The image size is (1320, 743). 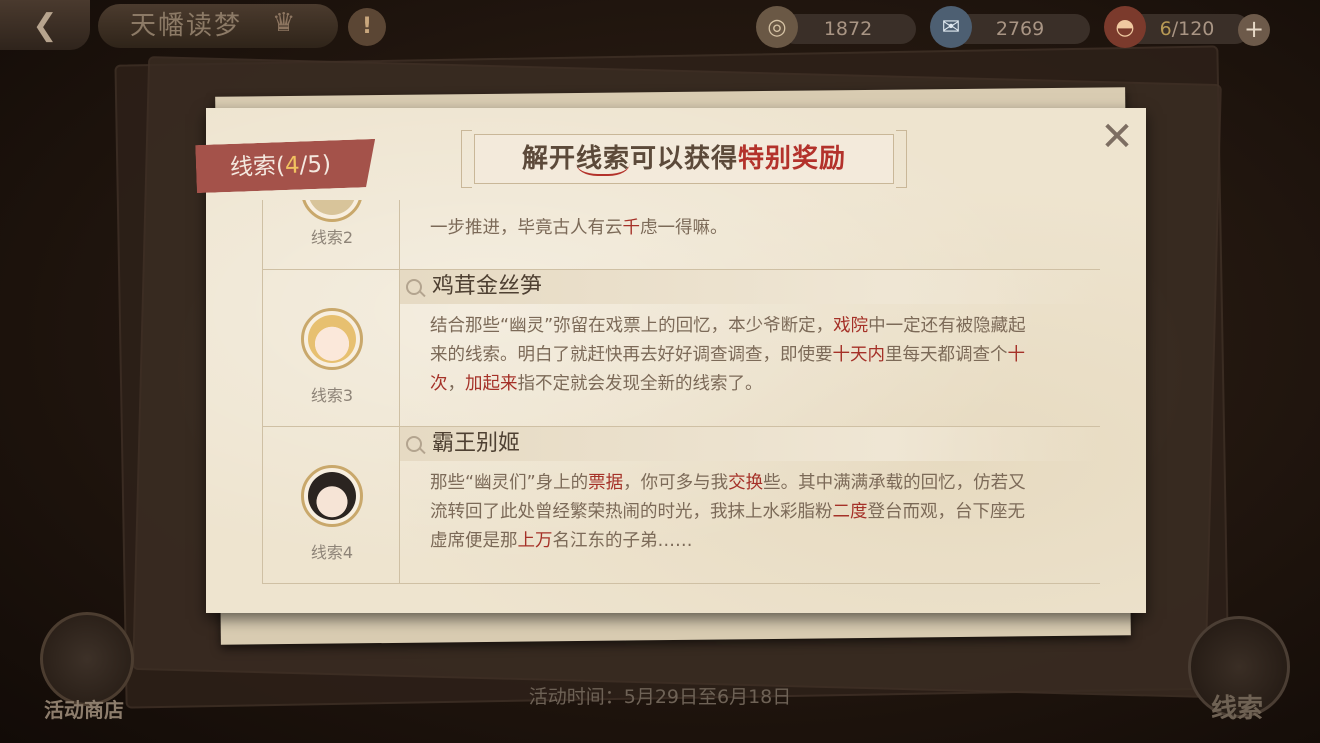 What do you see at coordinates (746, 483) in the screenshot?
I see `text-highlight: 交换` at bounding box center [746, 483].